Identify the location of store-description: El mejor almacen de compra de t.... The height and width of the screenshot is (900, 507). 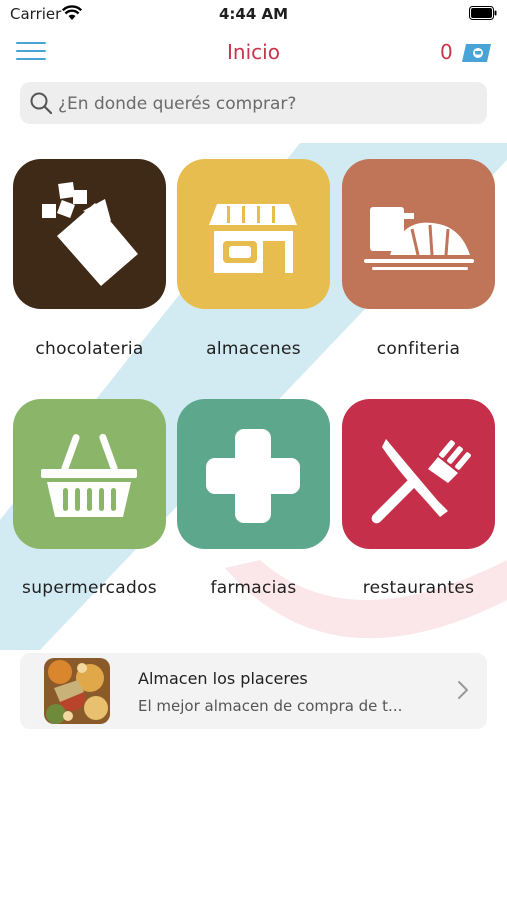
(270, 706).